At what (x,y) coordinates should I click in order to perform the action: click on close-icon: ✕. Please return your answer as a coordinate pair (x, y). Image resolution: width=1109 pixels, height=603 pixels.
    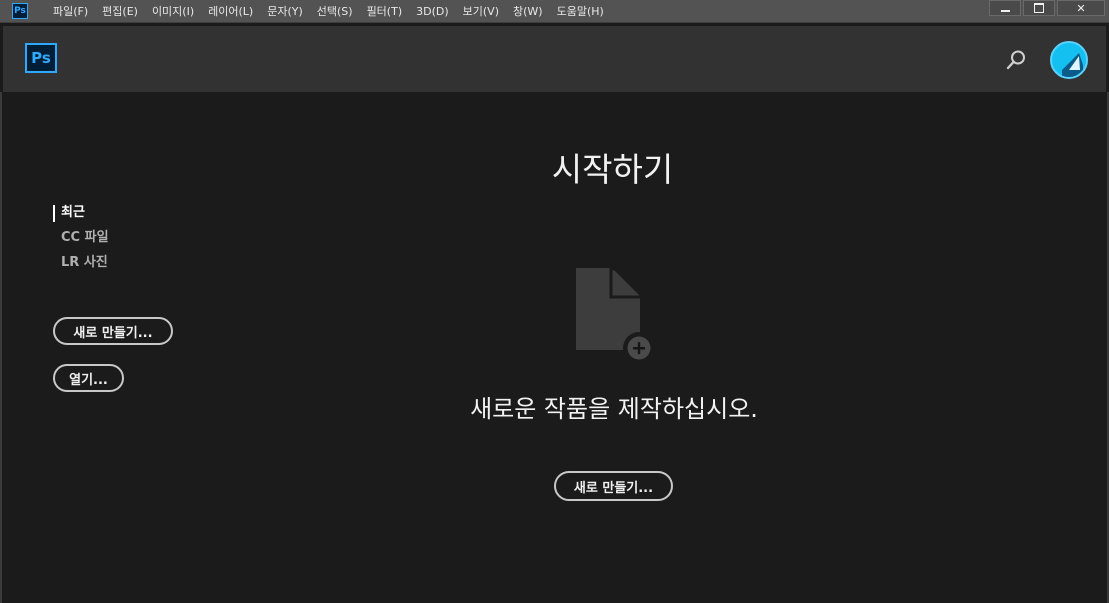
    Looking at the image, I should click on (1081, 8).